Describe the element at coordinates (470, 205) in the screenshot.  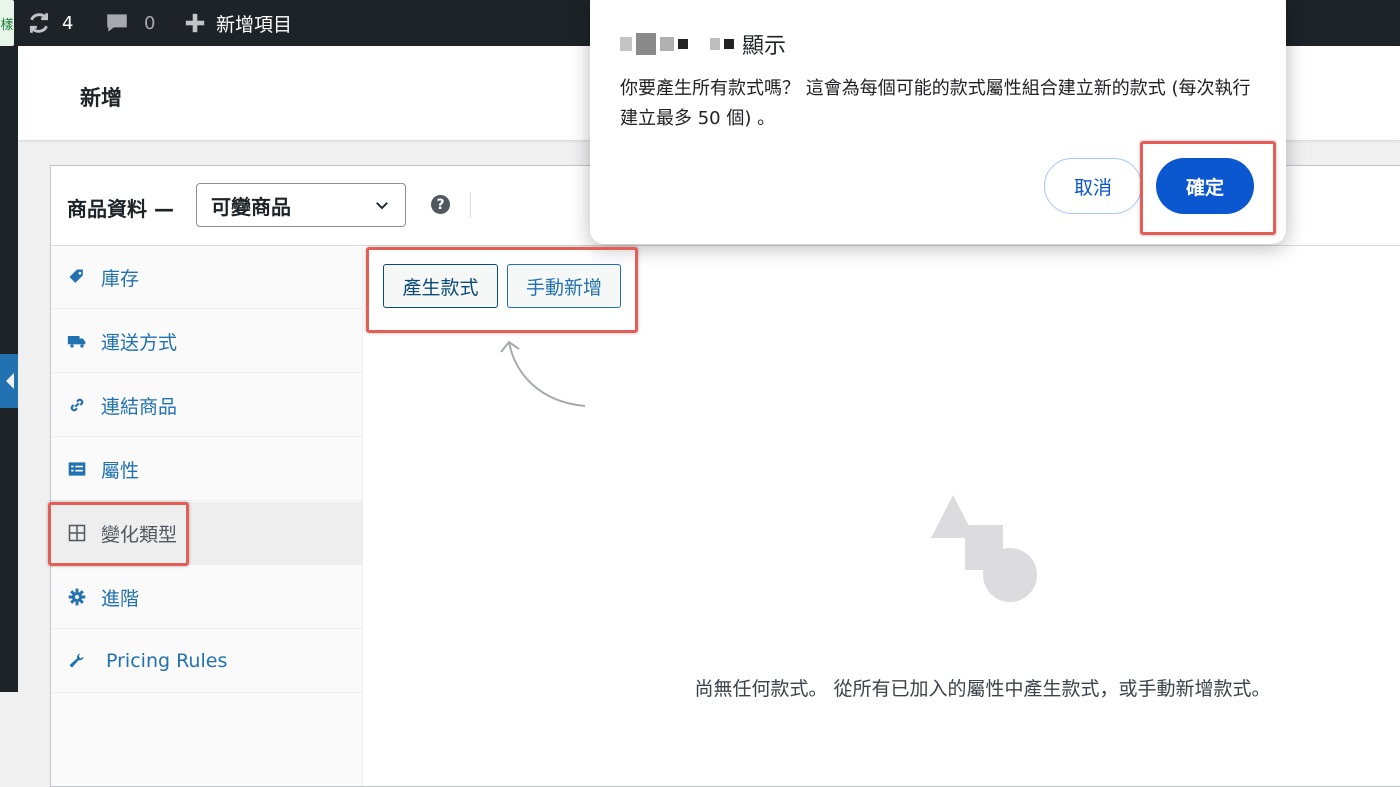
I see `header-divider` at that location.